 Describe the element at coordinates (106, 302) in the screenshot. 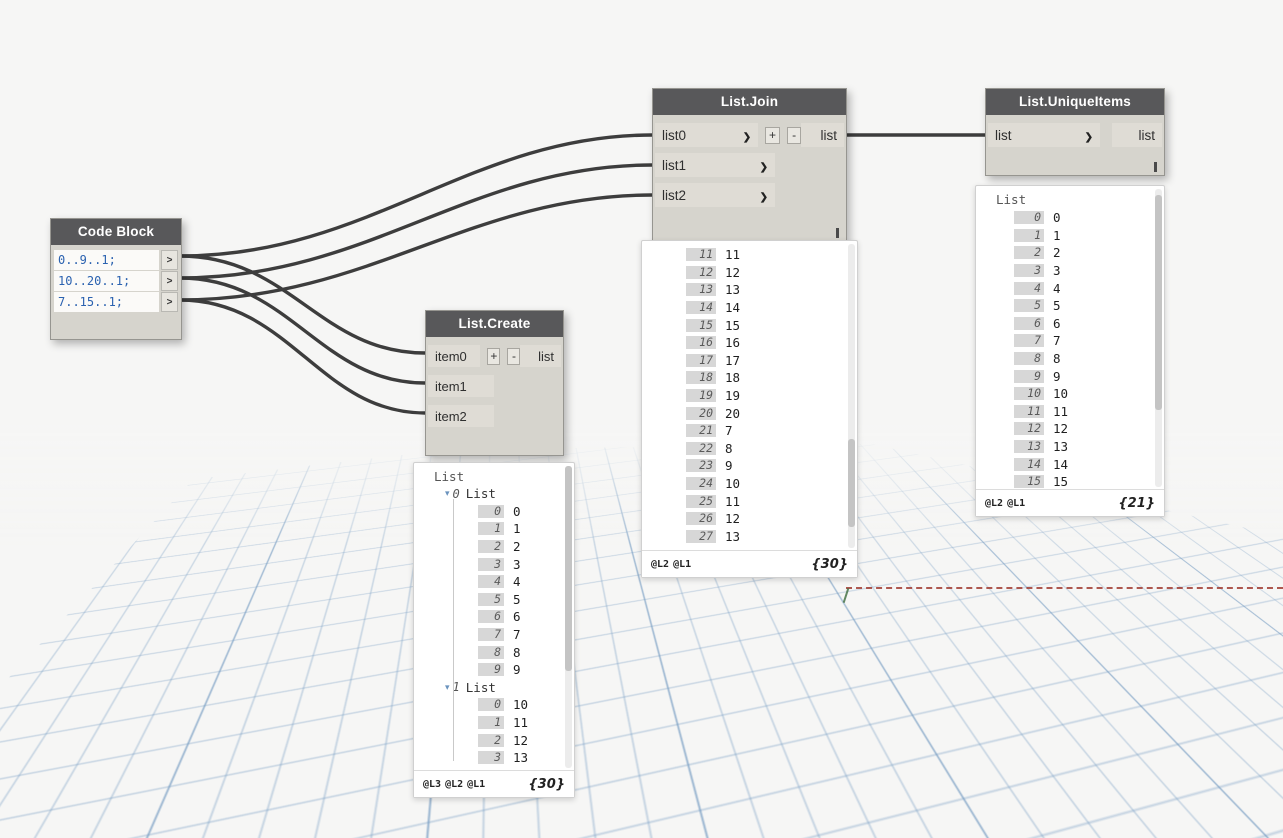

I see `code-line: 7..15..1;` at that location.